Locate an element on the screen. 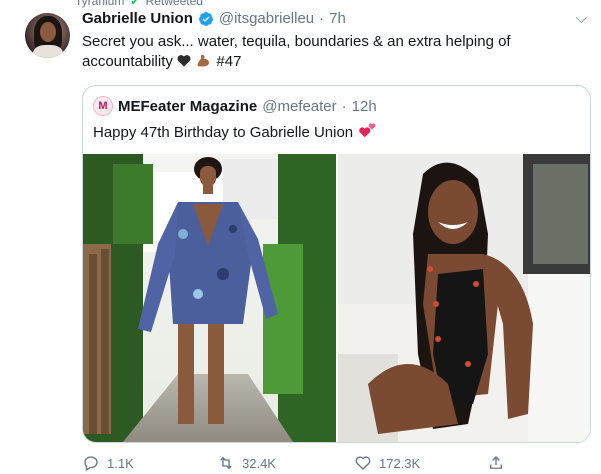 The image size is (601, 474). tweet-hashtag: #47 is located at coordinates (228, 61).